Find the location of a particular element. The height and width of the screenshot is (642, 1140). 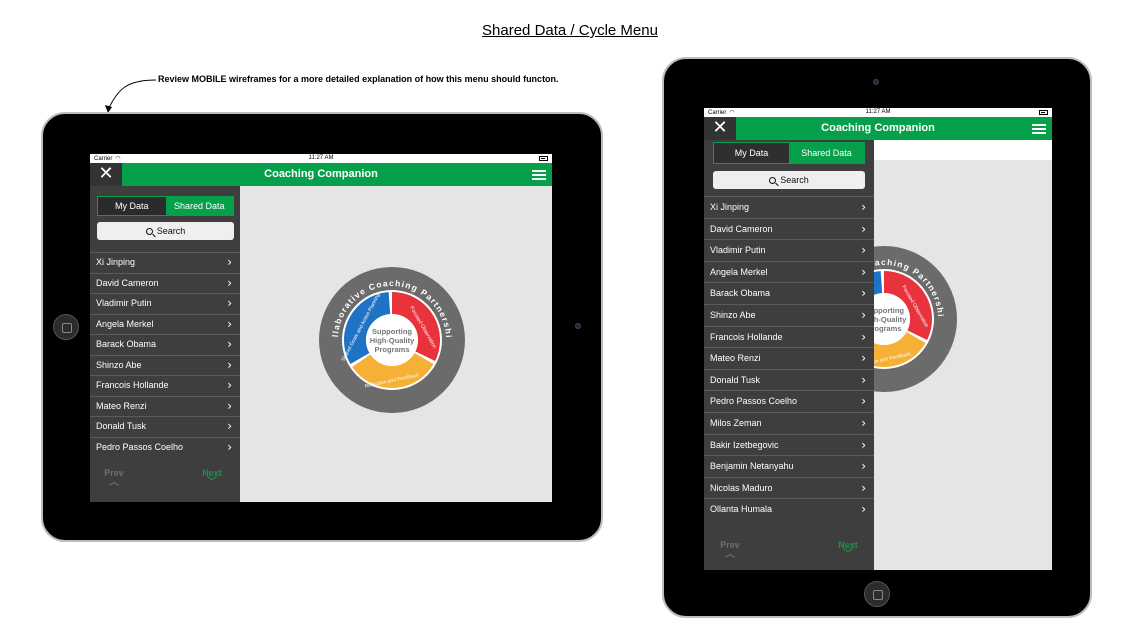

list-item: Benjamin Netanyahu › is located at coordinates (789, 466).